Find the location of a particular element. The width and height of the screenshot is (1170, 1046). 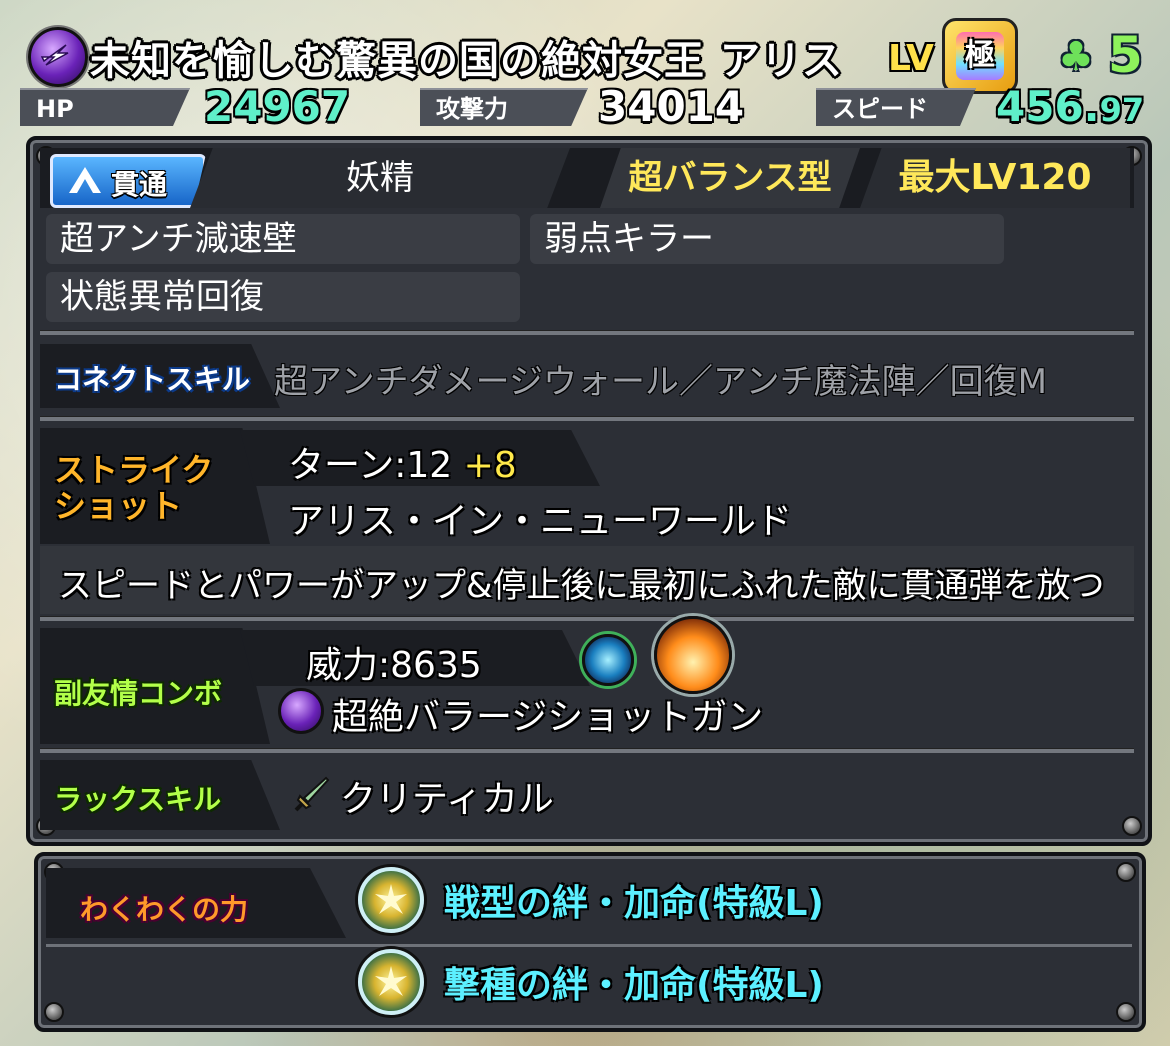

strike-shot-label-line2: ショット is located at coordinates (118, 506).